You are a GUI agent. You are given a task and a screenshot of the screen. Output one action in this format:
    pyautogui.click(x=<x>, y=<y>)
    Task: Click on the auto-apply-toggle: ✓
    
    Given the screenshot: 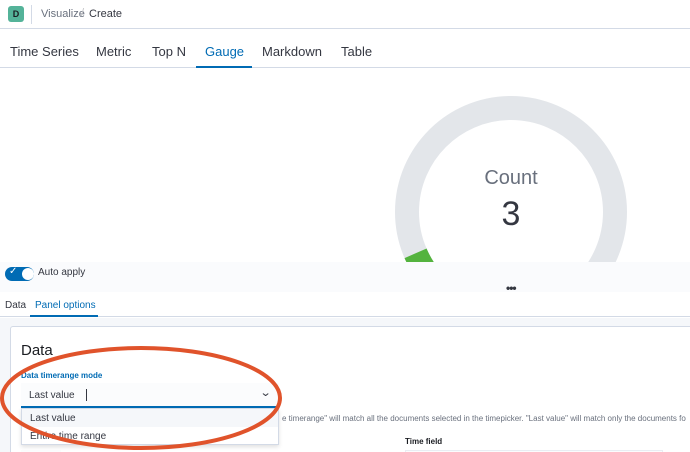 What is the action you would take?
    pyautogui.click(x=19, y=273)
    